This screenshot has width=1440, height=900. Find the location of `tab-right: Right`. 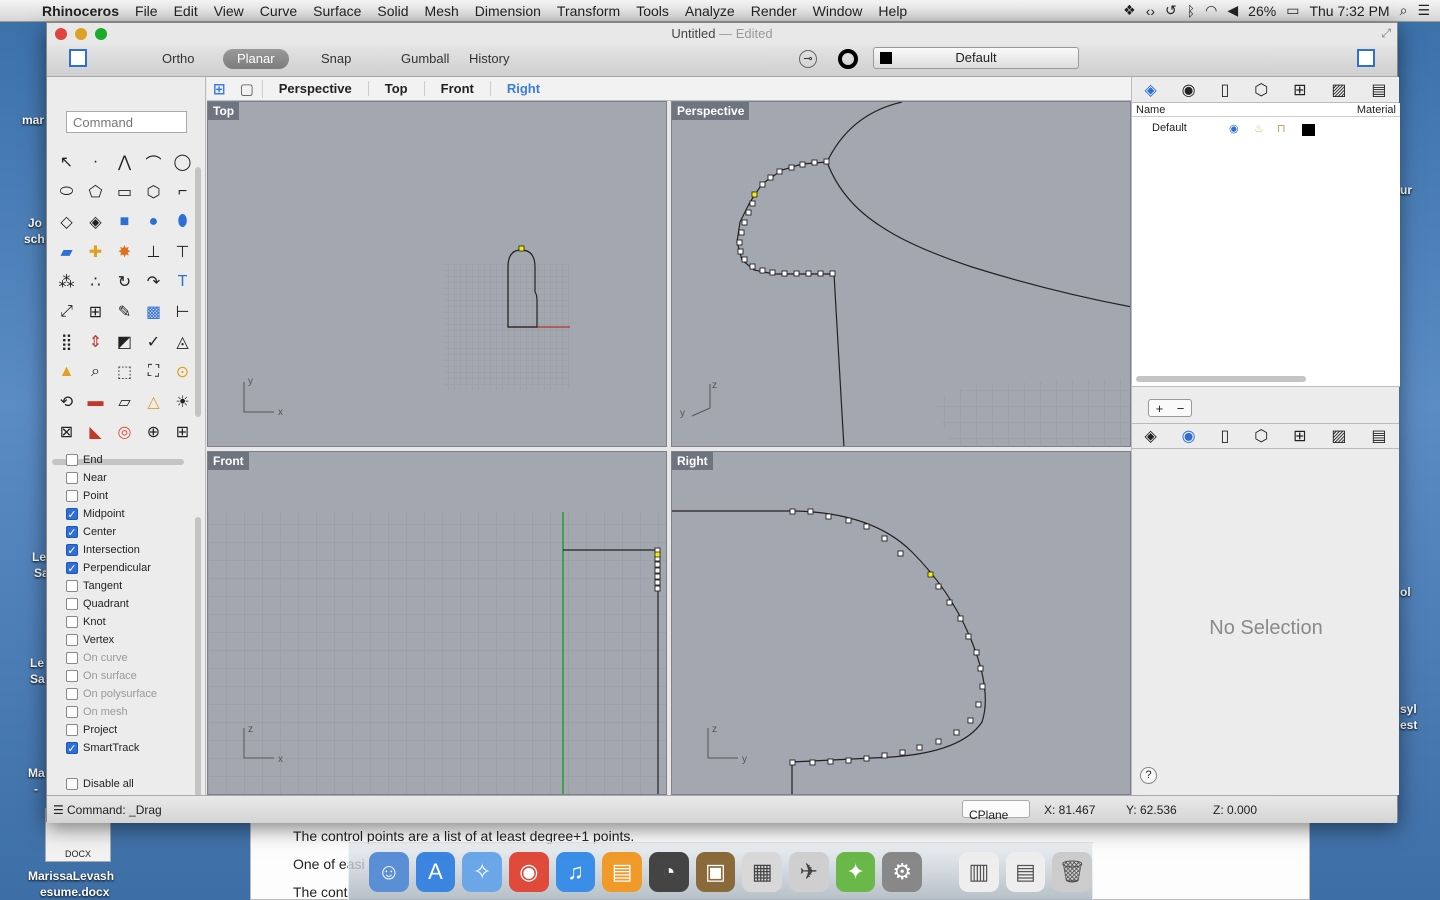

tab-right: Right is located at coordinates (523, 88).